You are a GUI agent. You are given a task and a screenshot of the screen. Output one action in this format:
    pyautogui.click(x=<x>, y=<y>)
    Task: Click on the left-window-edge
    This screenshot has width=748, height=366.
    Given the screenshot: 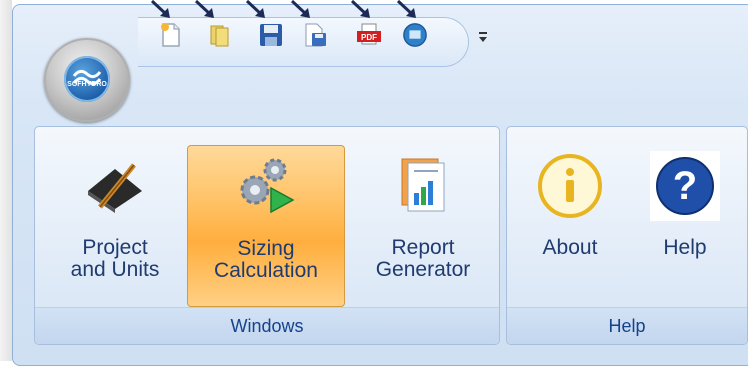 What is the action you would take?
    pyautogui.click(x=6, y=180)
    